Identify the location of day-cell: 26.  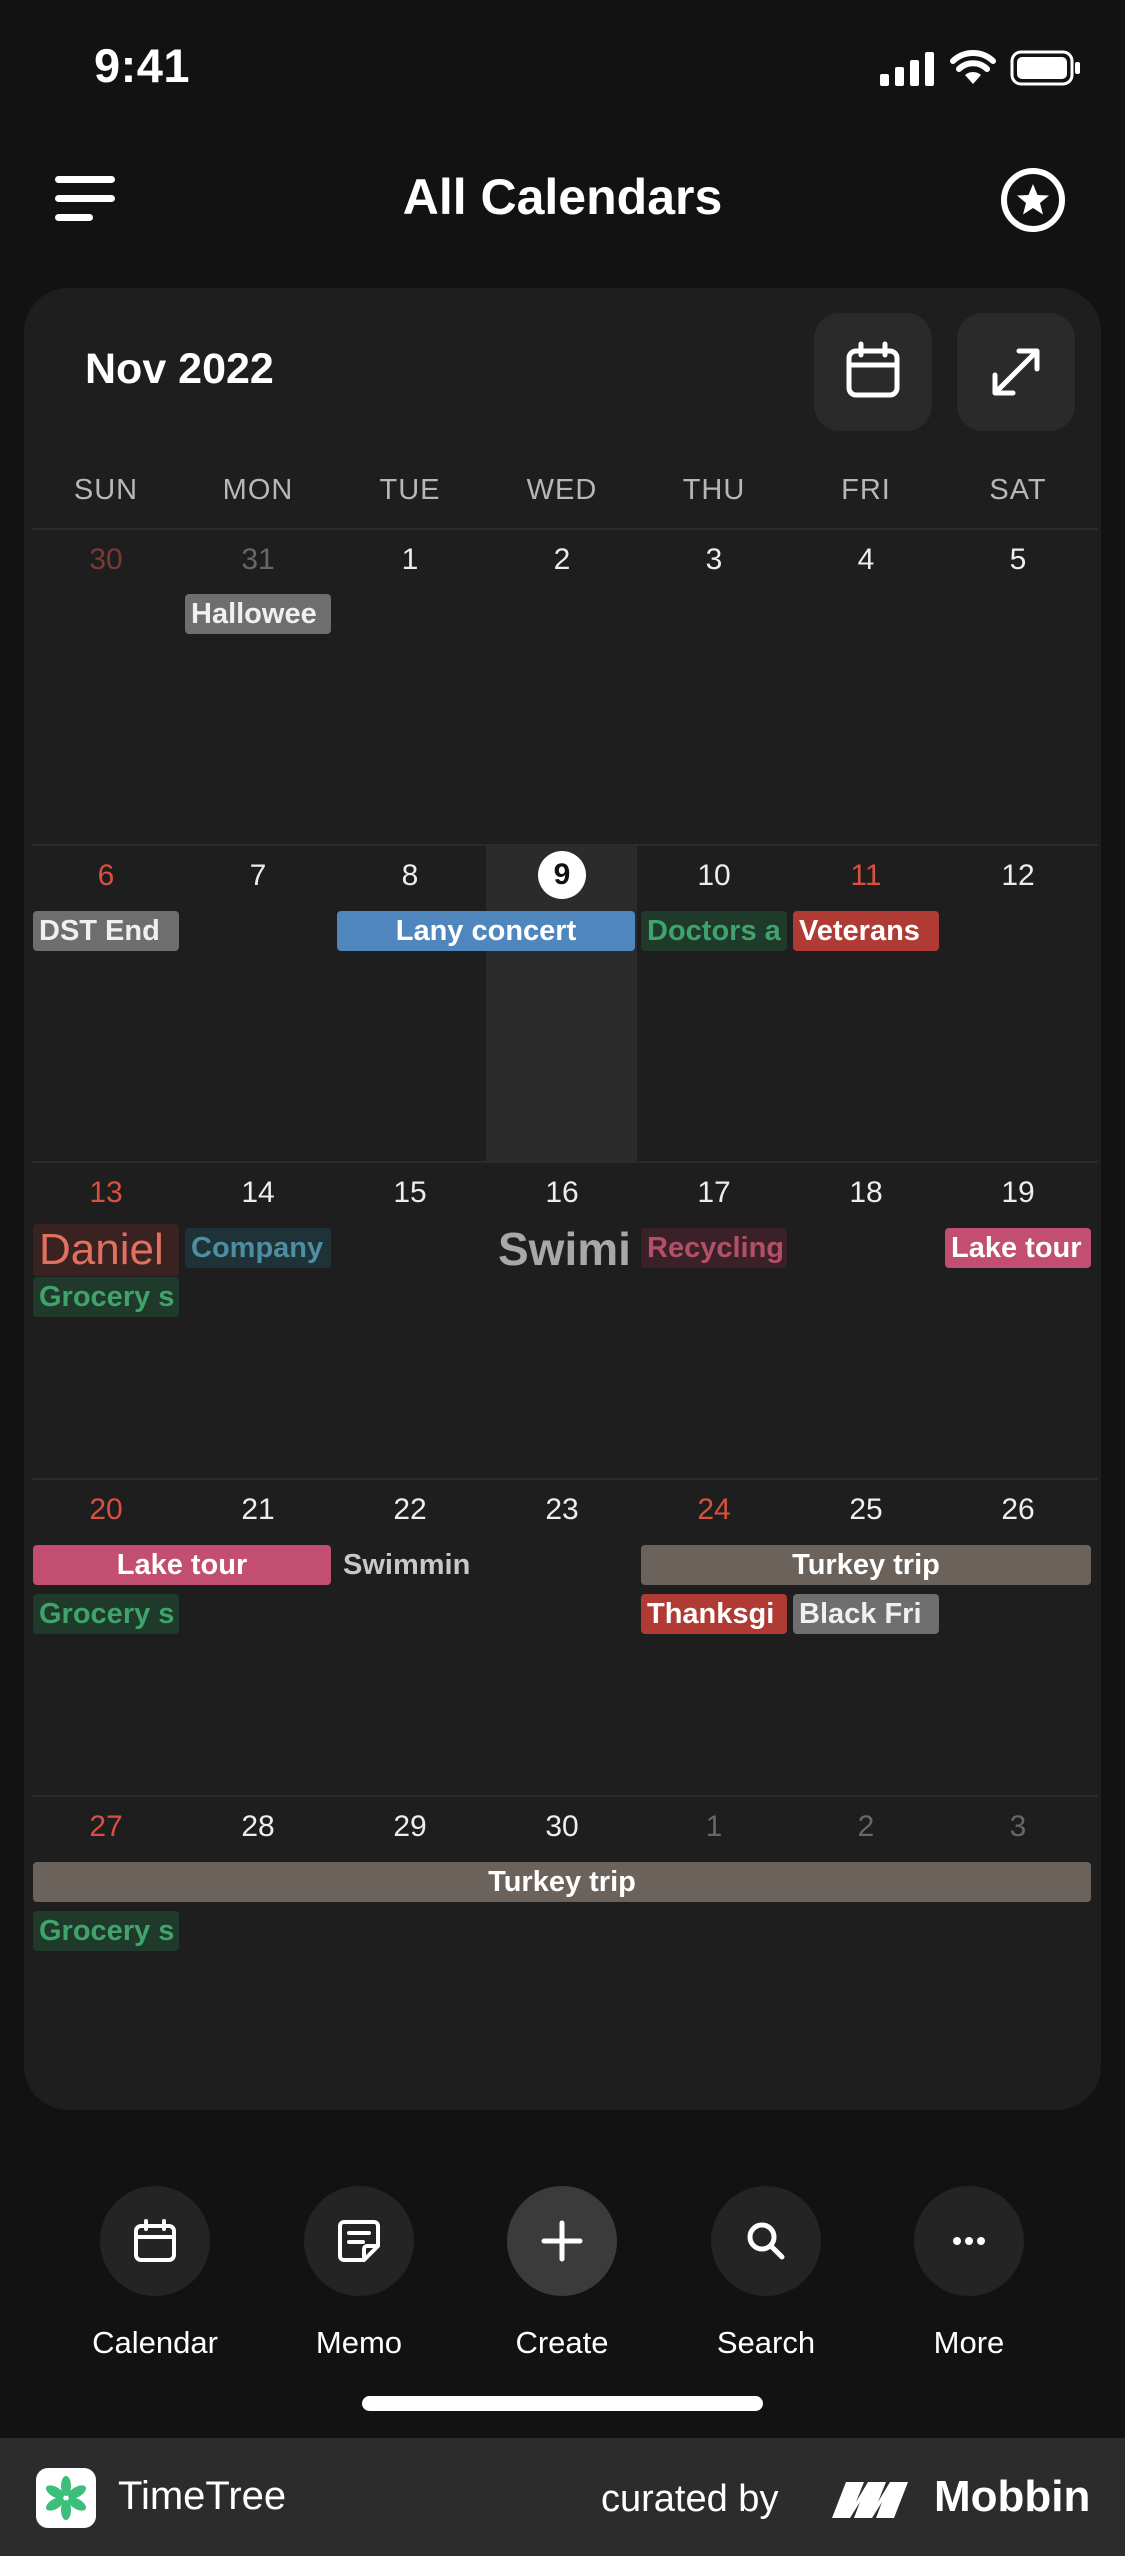
(1018, 1510).